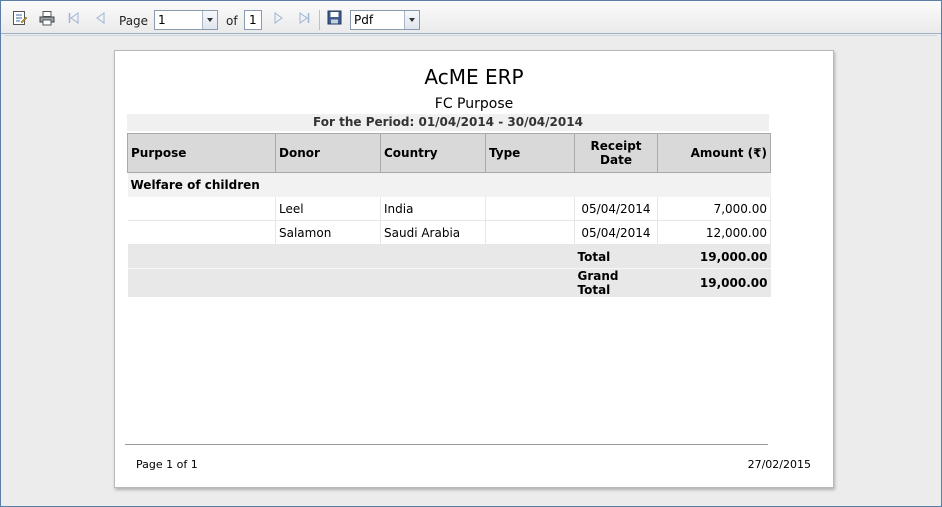 This screenshot has height=507, width=942. What do you see at coordinates (714, 232) in the screenshot?
I see `cell-amount: 12,000.00` at bounding box center [714, 232].